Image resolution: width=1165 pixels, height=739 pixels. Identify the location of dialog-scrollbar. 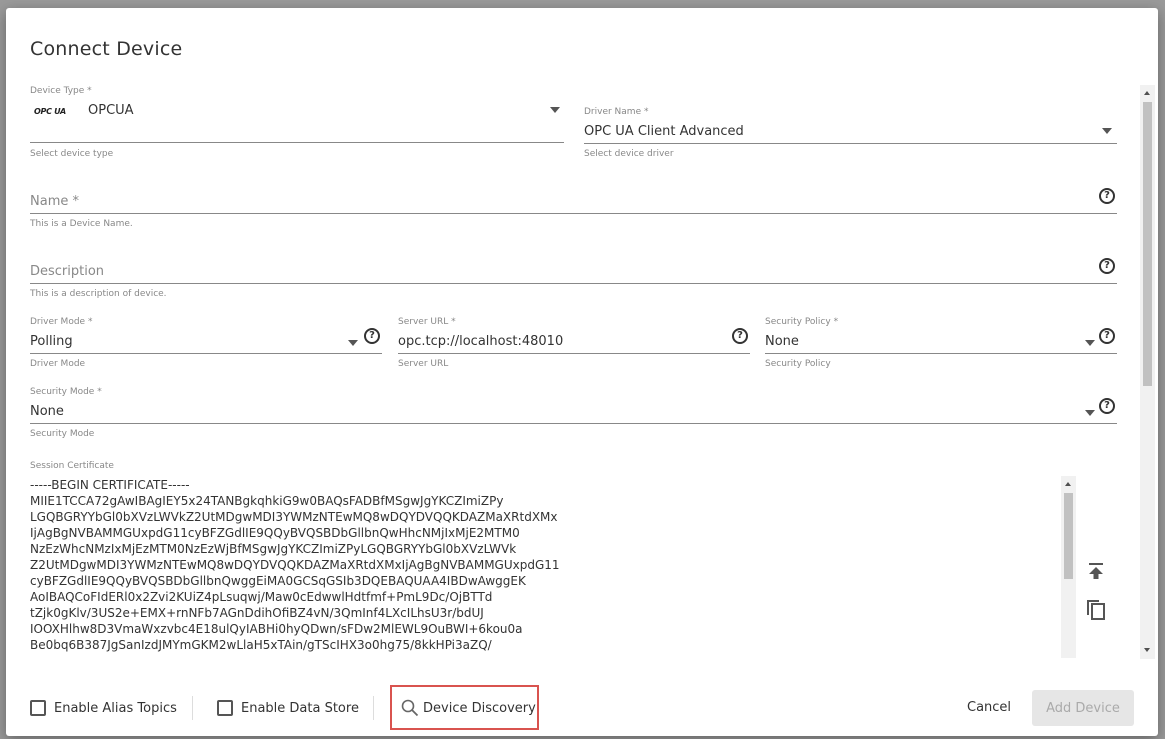
(1147, 372).